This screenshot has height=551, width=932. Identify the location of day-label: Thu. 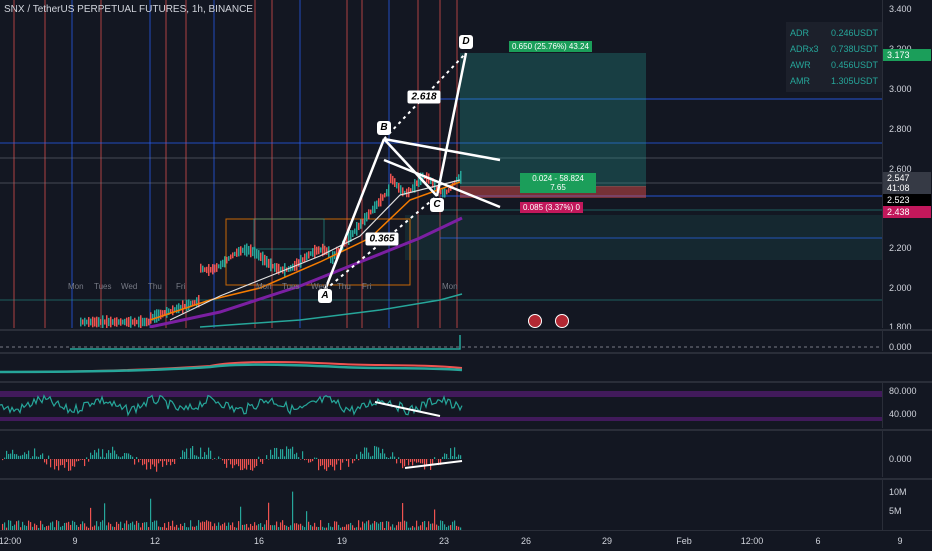
(344, 286).